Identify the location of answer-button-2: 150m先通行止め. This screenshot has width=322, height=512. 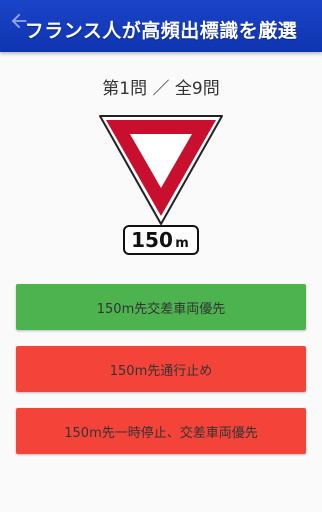
(161, 369).